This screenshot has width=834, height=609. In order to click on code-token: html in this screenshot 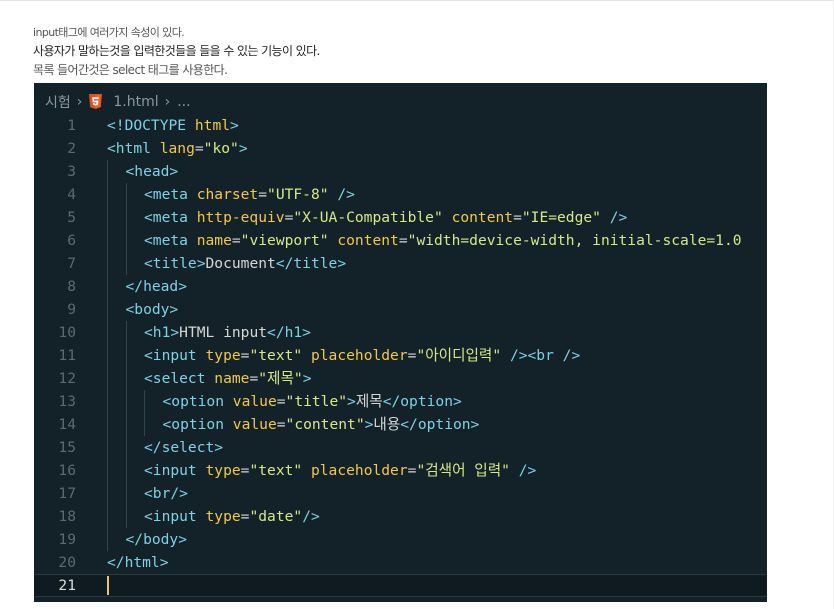, I will do `click(212, 125)`.